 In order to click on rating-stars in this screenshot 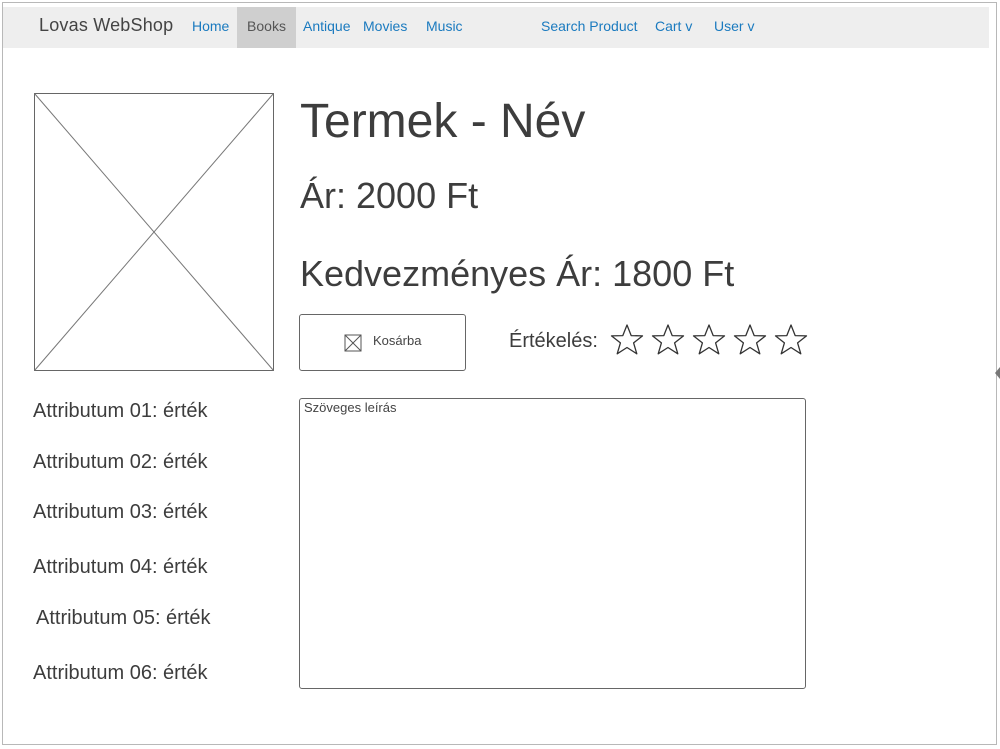, I will do `click(712, 343)`.